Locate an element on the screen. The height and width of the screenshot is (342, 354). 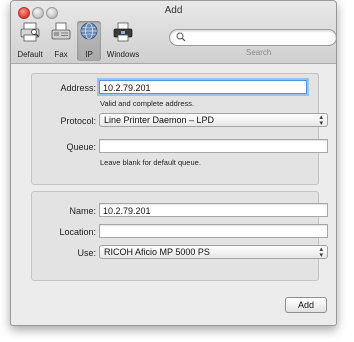
ip-globe-icon is located at coordinates (89, 31).